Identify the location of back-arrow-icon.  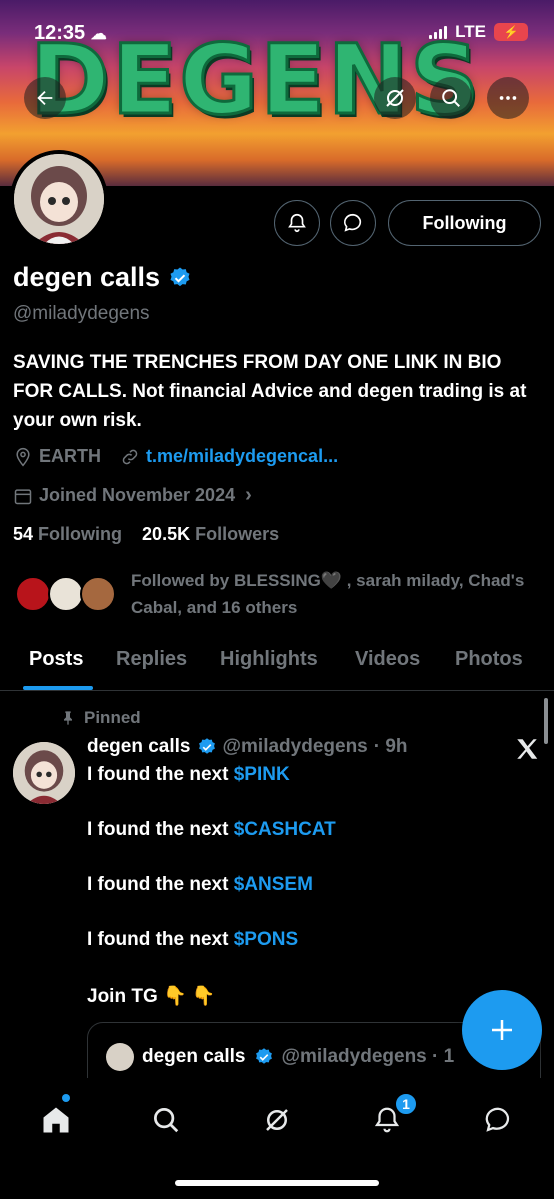
(45, 98).